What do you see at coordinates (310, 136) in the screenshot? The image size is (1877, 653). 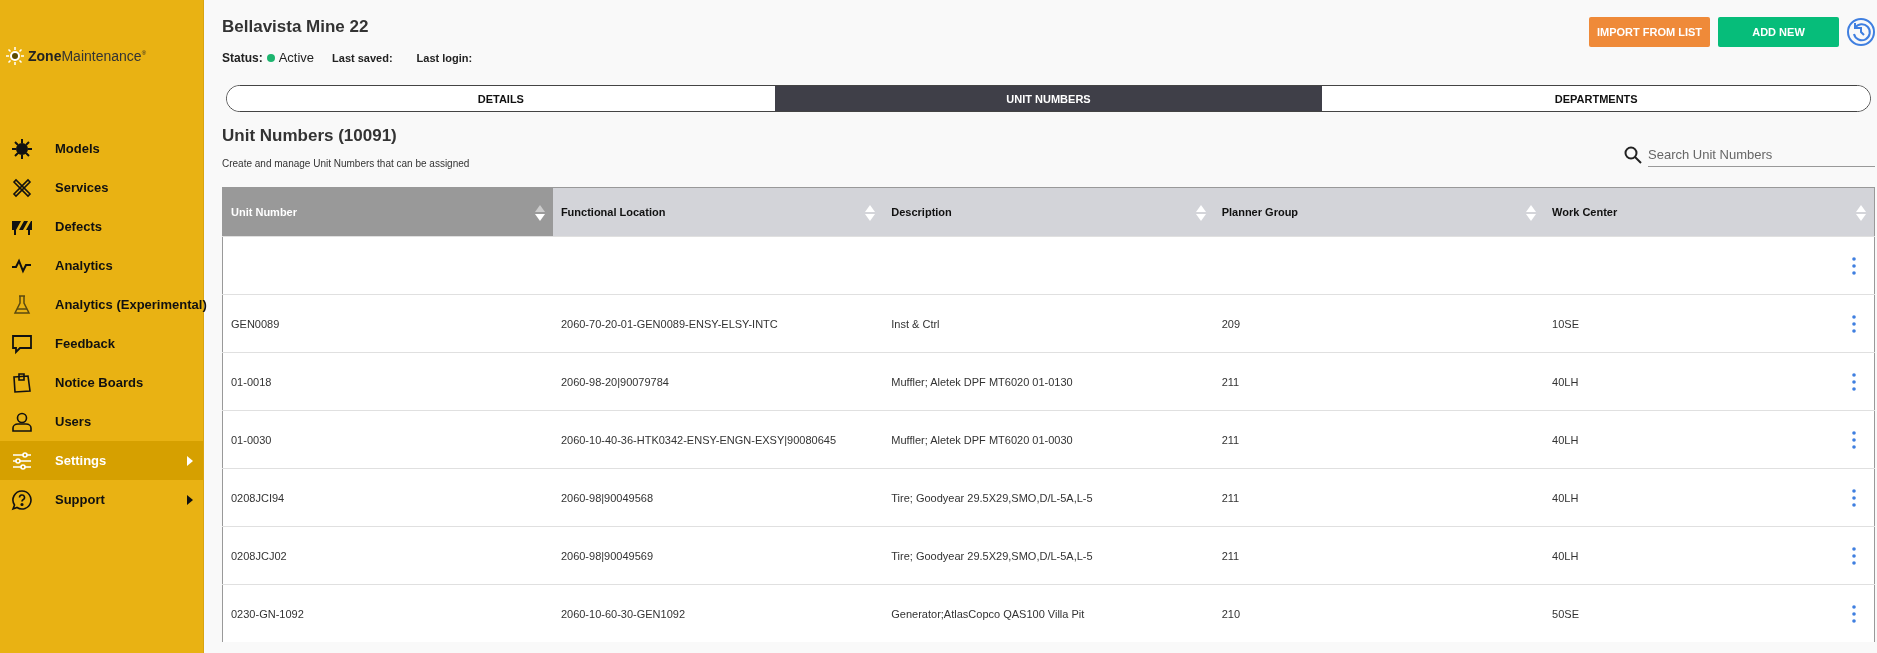 I see `section-title: Unit Numbers (10091)` at bounding box center [310, 136].